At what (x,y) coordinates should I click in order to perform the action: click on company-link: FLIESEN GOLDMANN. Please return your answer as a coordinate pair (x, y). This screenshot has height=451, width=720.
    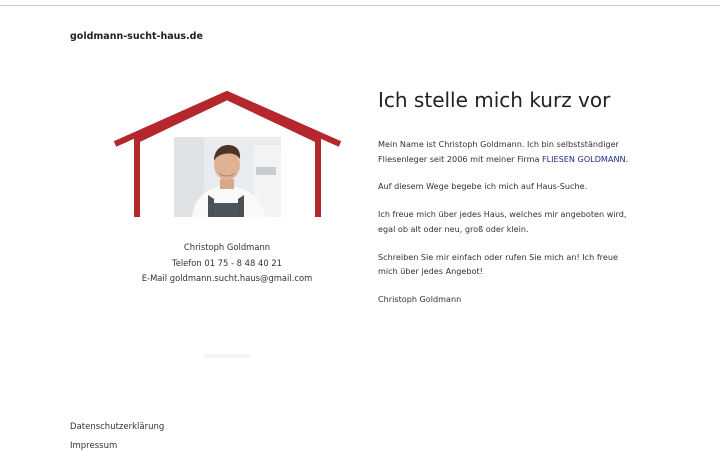
    Looking at the image, I should click on (584, 159).